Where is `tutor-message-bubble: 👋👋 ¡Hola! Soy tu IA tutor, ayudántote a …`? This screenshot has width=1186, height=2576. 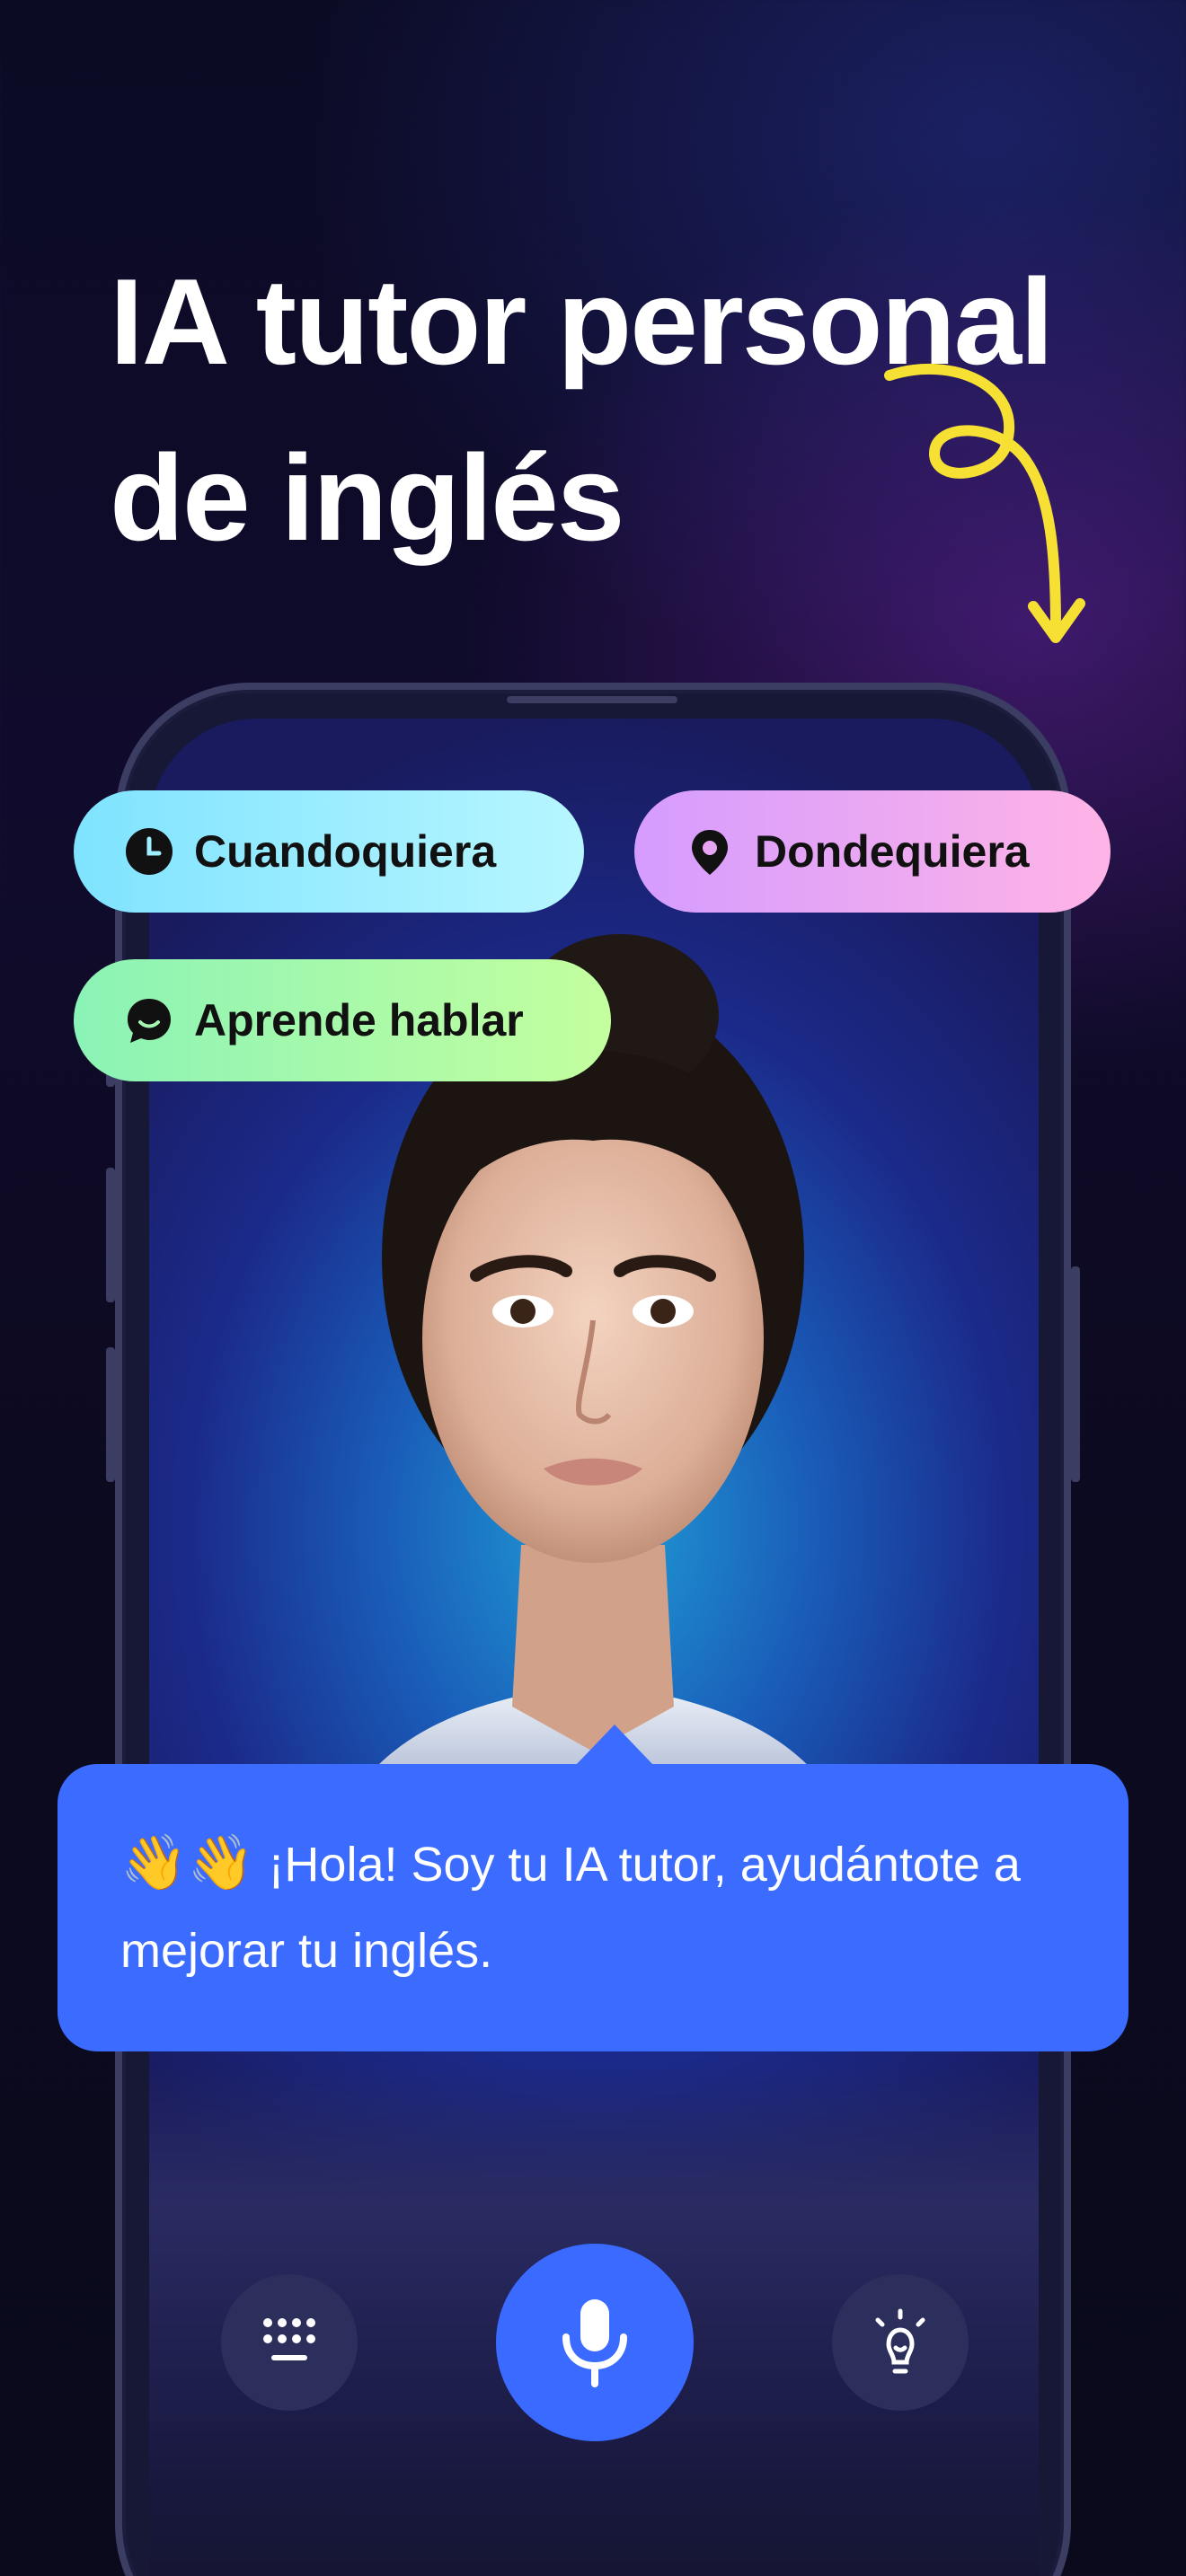 tutor-message-bubble: 👋👋 ¡Hola! Soy tu IA tutor, ayudántote a … is located at coordinates (593, 1907).